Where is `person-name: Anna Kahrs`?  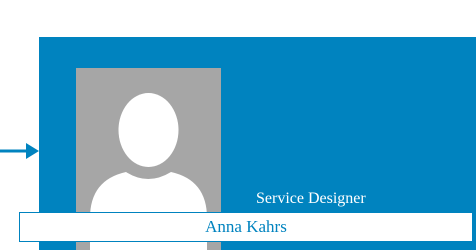 person-name: Anna Kahrs is located at coordinates (246, 227).